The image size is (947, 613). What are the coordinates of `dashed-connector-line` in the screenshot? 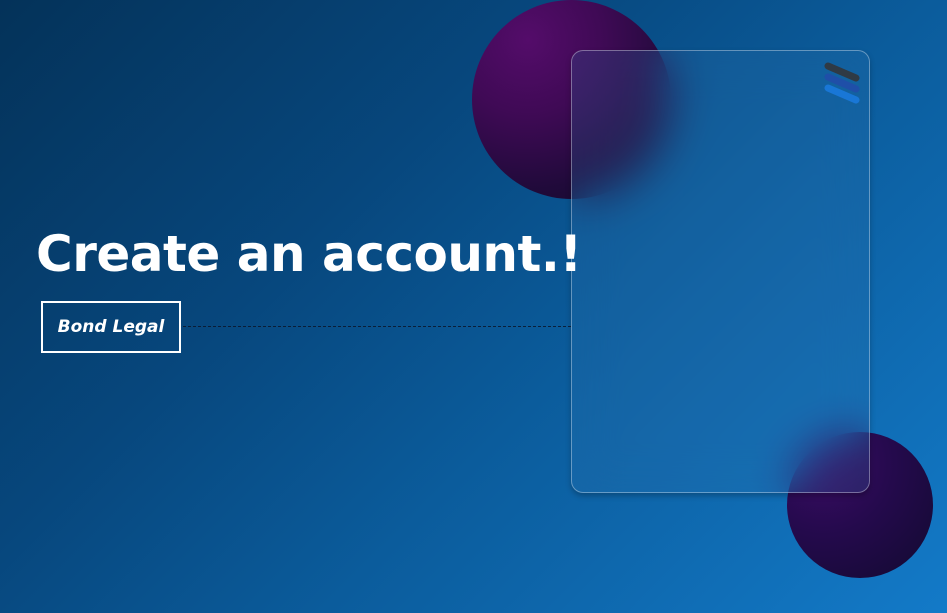 It's located at (377, 326).